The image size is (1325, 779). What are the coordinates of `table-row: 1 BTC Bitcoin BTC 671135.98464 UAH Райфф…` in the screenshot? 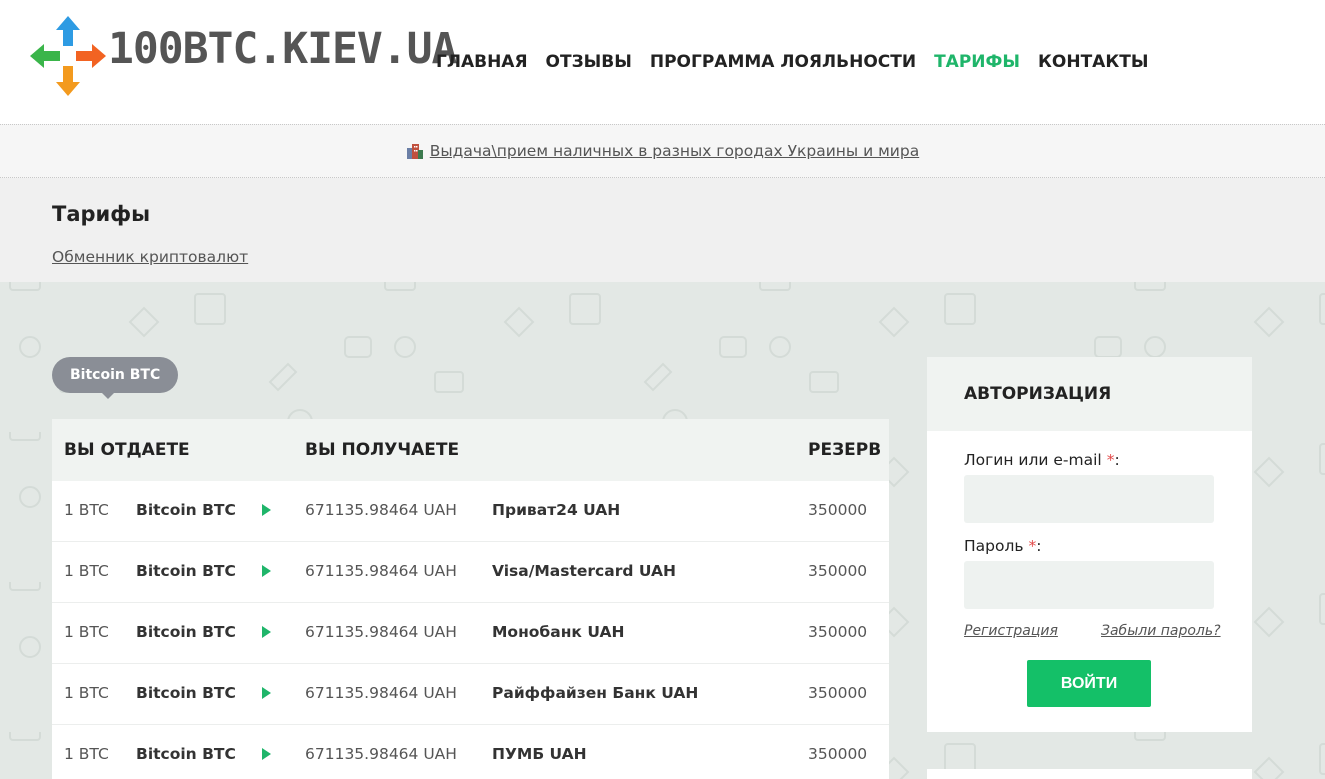 It's located at (470, 694).